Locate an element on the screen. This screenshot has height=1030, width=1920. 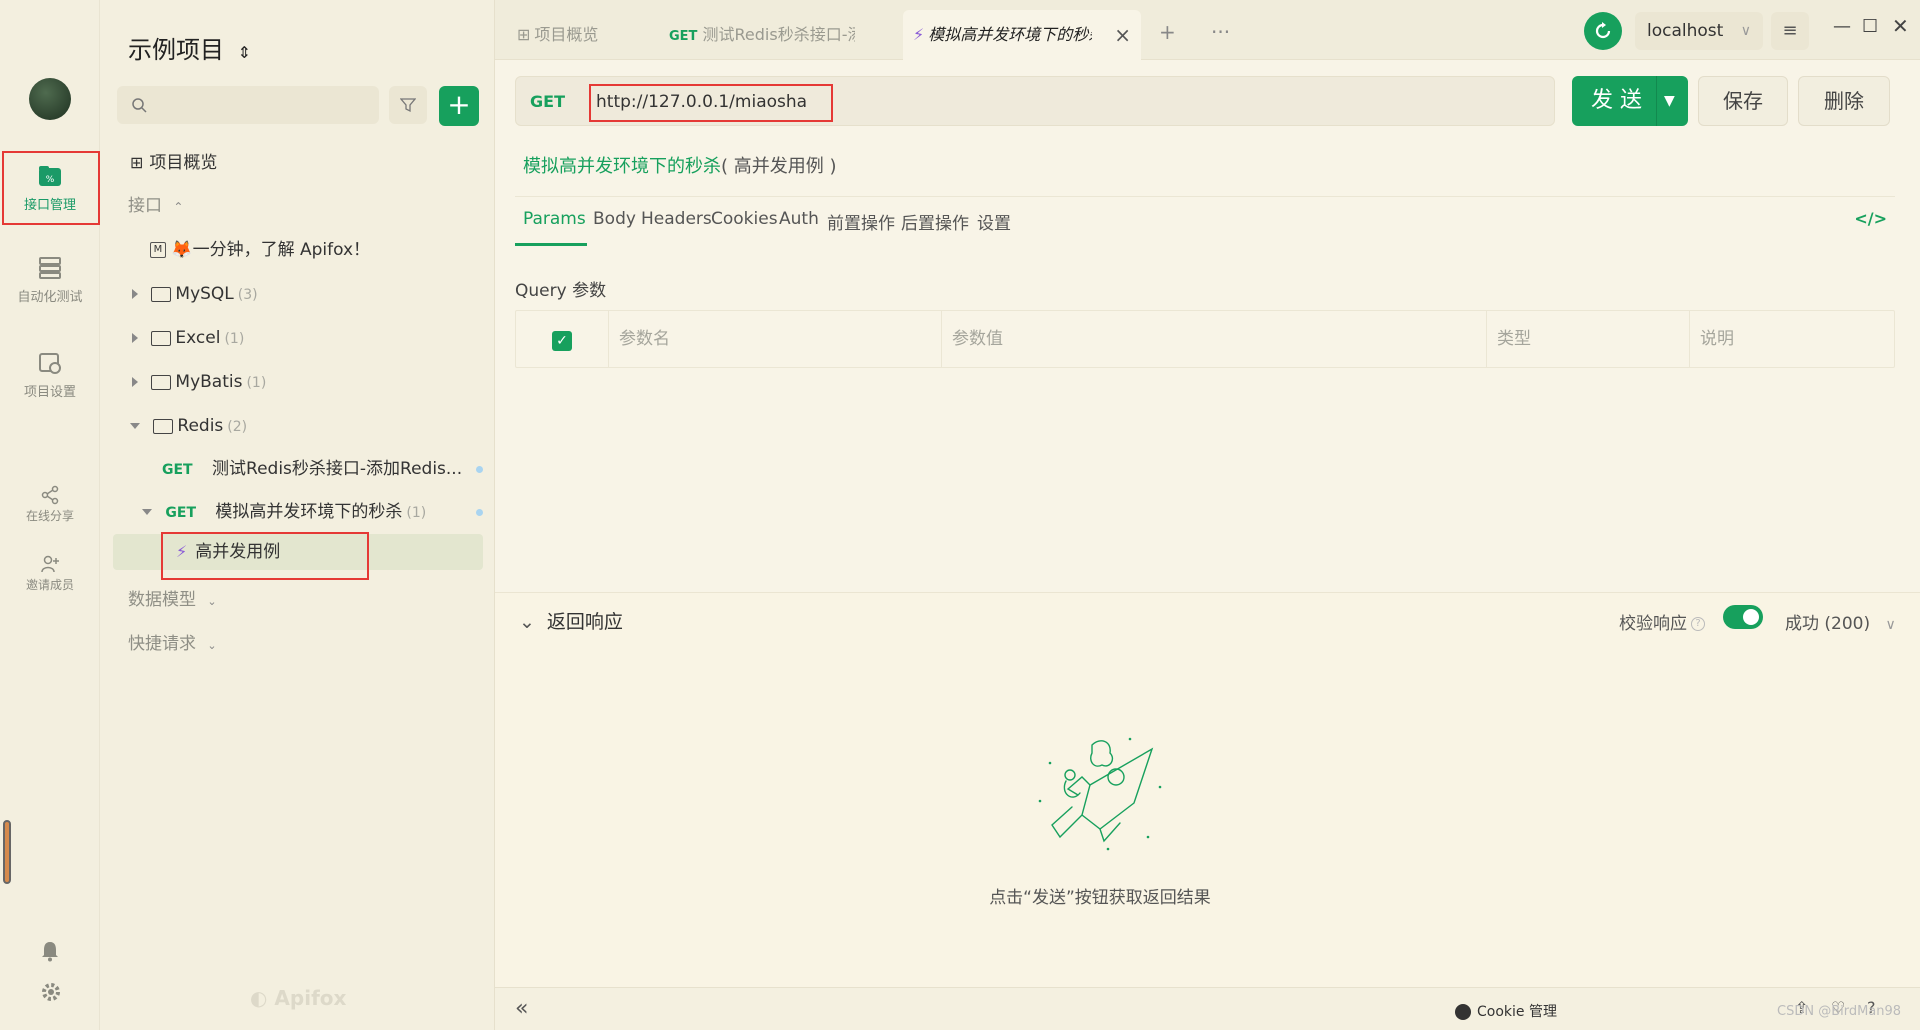
window-close-button: ✕ is located at coordinates (1900, 26).